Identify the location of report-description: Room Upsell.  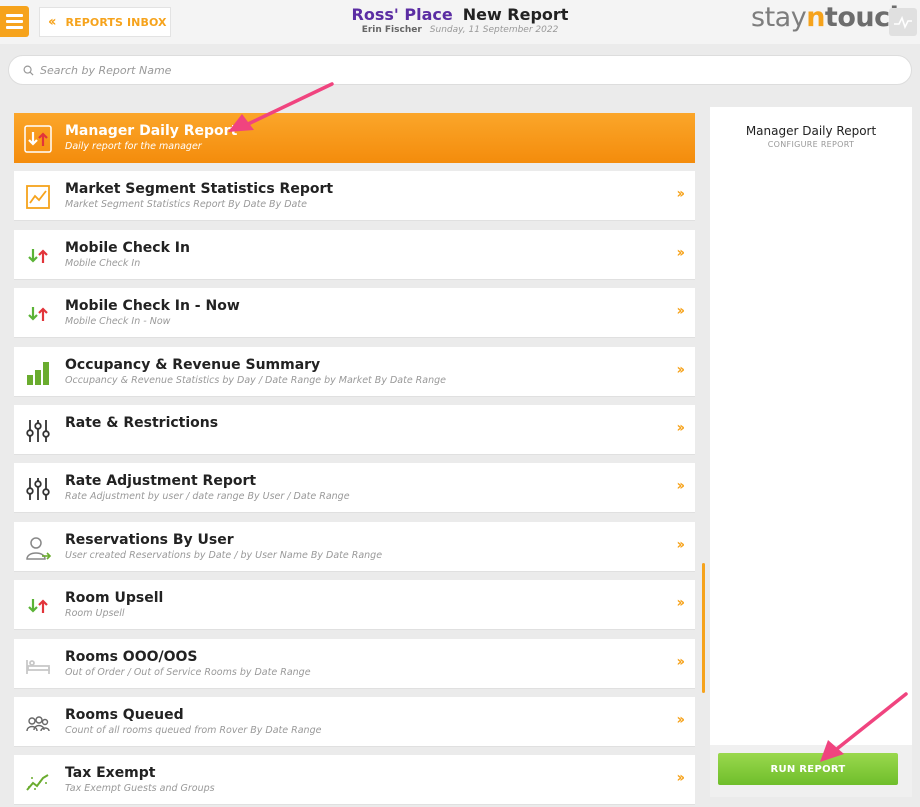
(95, 613).